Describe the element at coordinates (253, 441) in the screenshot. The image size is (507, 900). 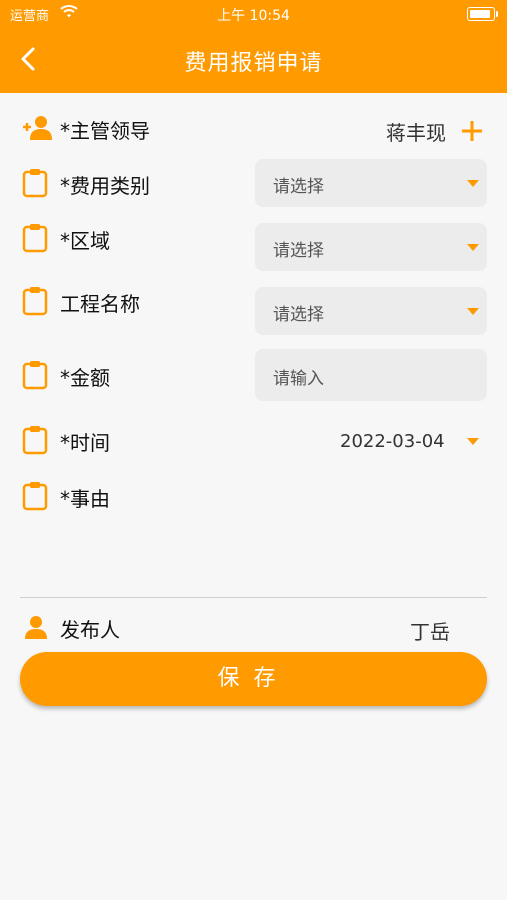
I see `time-row: *时间 2022-03-04` at that location.